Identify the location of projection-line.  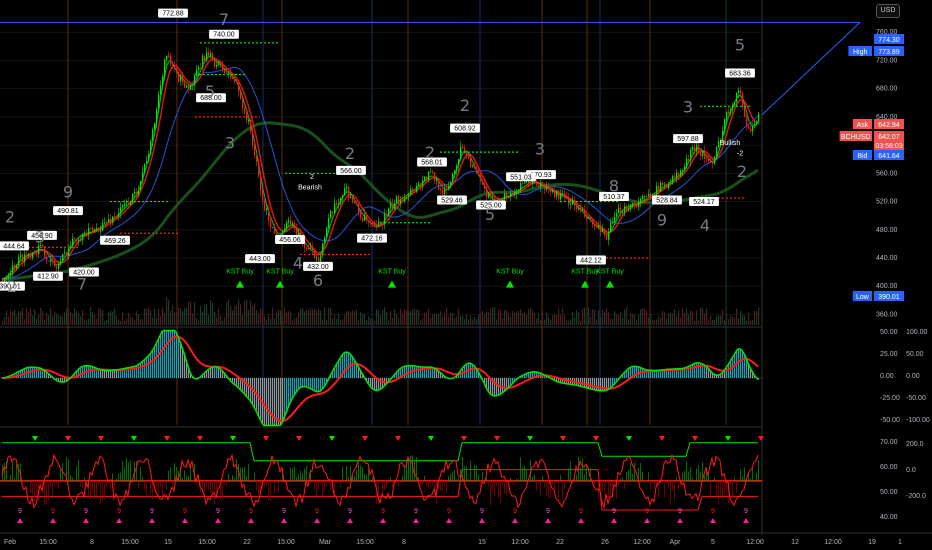
(811, 69).